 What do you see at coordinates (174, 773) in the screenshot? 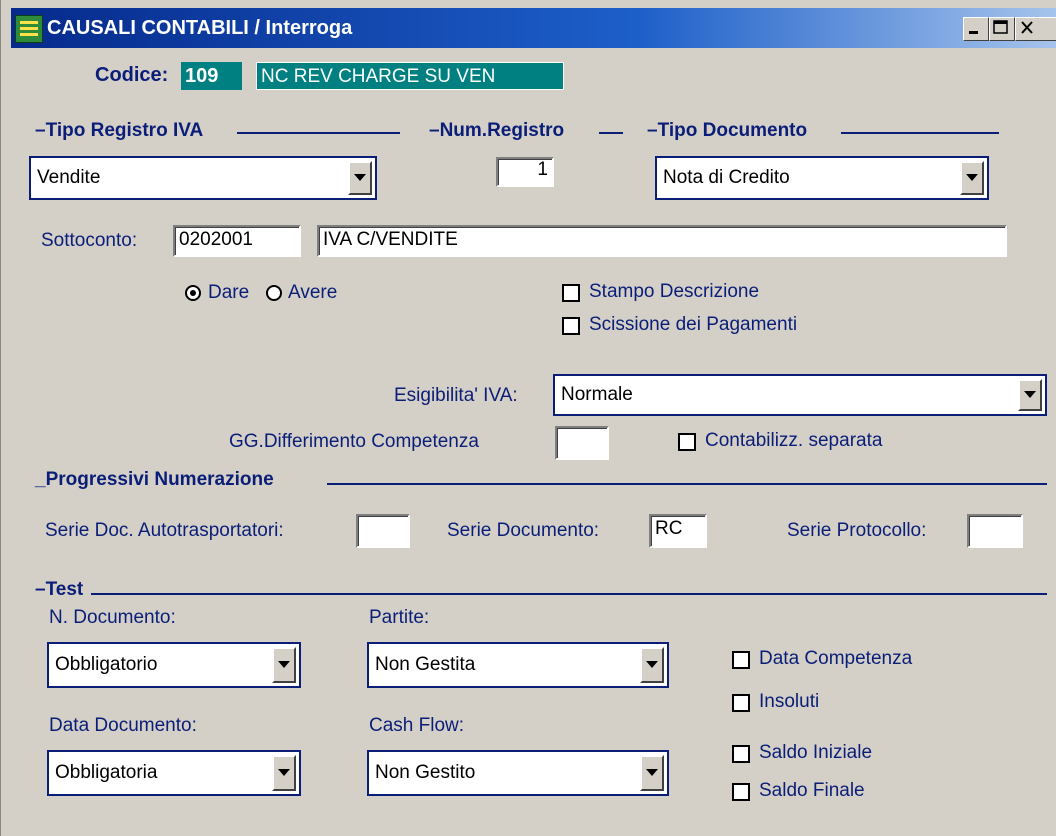
I see `data-documento-select: Obbligatoria` at bounding box center [174, 773].